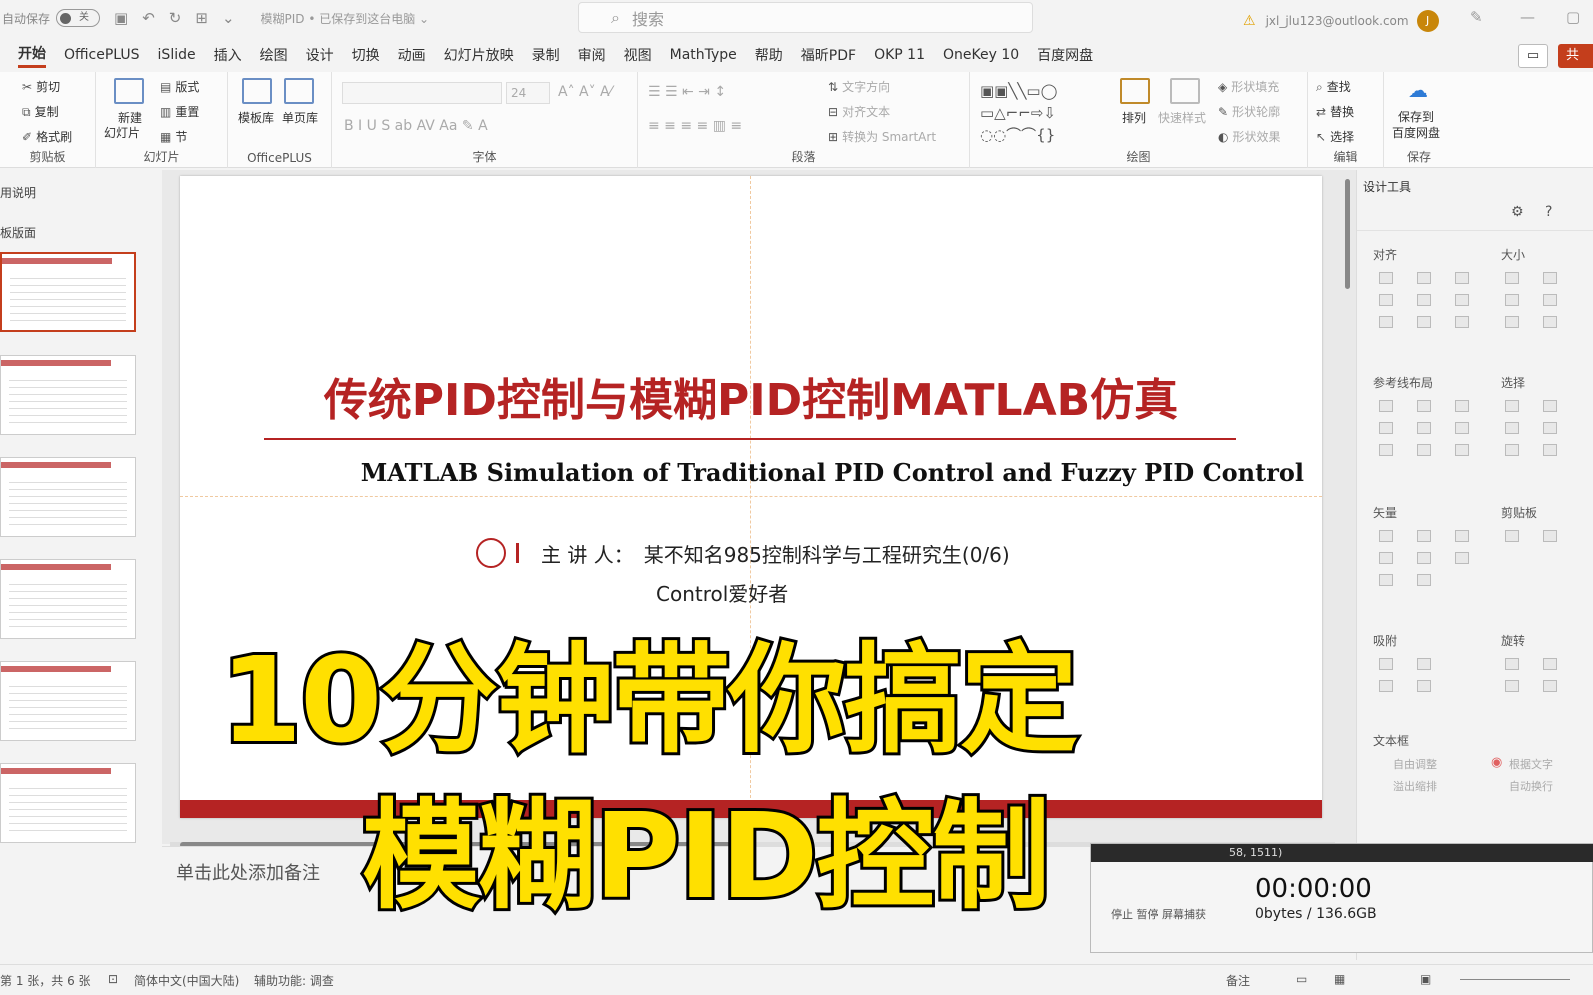 The height and width of the screenshot is (995, 1593). What do you see at coordinates (1301, 979) in the screenshot?
I see `normal-view-icon: ▭` at bounding box center [1301, 979].